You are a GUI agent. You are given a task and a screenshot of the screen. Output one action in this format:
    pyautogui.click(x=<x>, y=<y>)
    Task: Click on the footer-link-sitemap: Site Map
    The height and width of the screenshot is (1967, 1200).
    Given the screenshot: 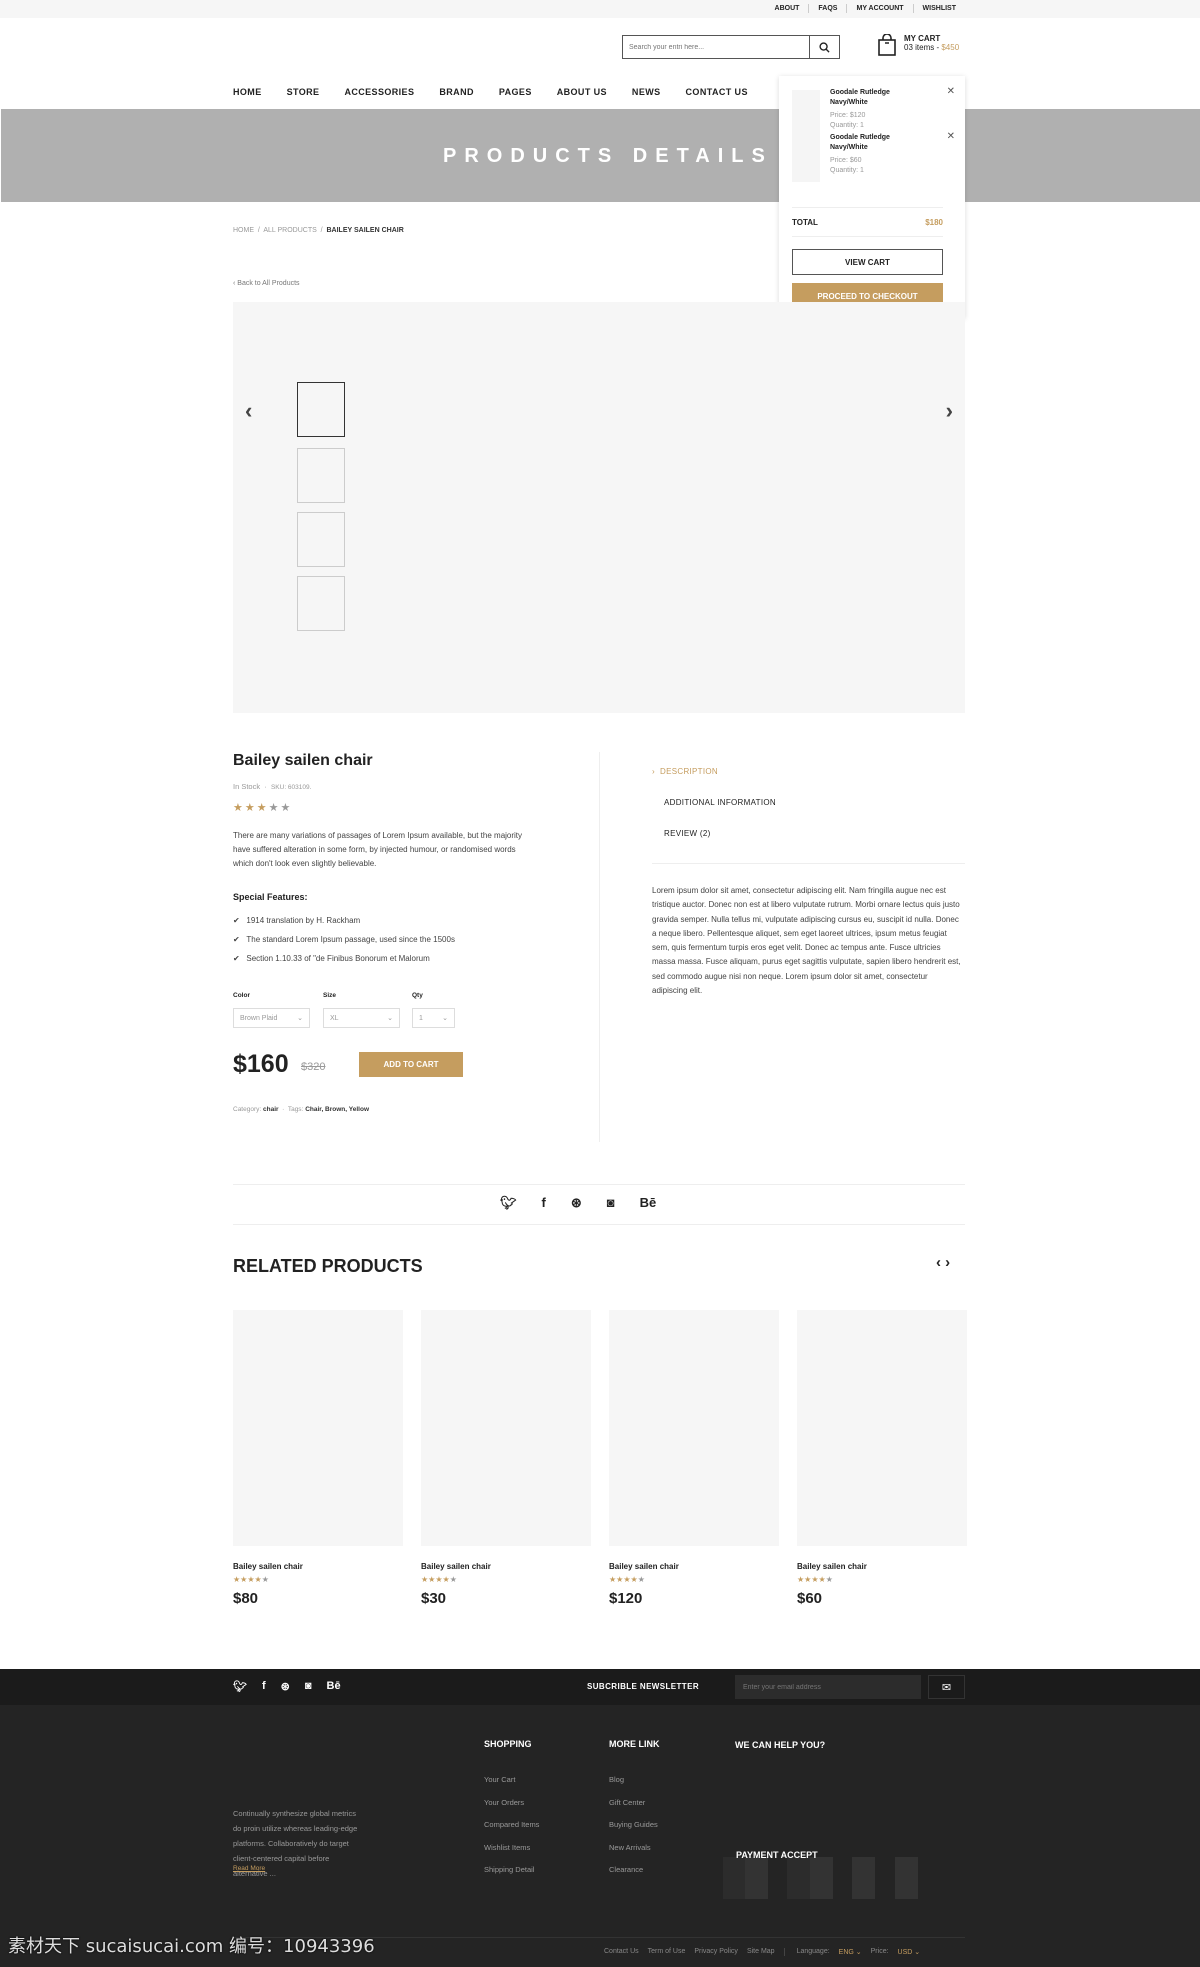 What is the action you would take?
    pyautogui.click(x=761, y=1952)
    